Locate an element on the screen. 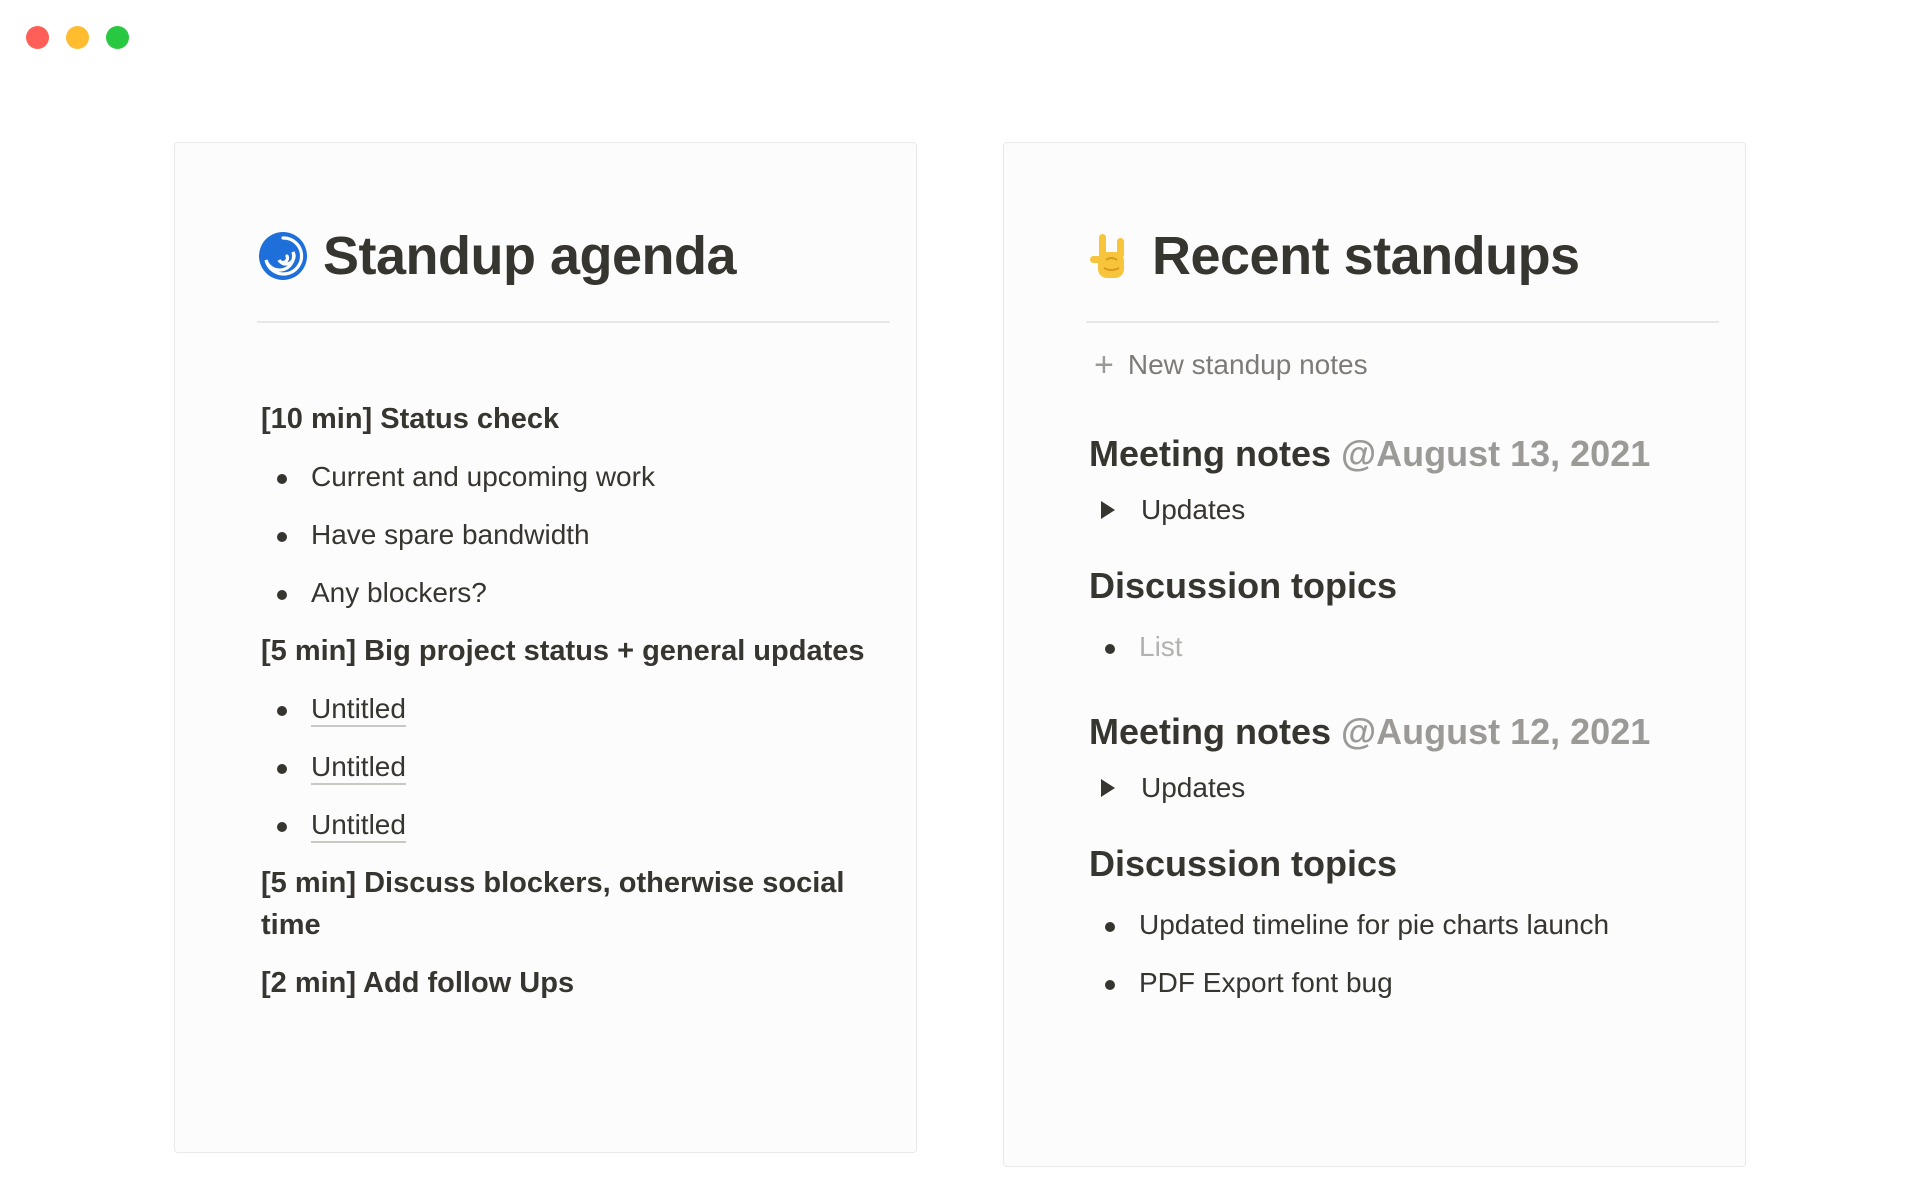 This screenshot has height=1200, width=1920. plus-icon: + is located at coordinates (1104, 365).